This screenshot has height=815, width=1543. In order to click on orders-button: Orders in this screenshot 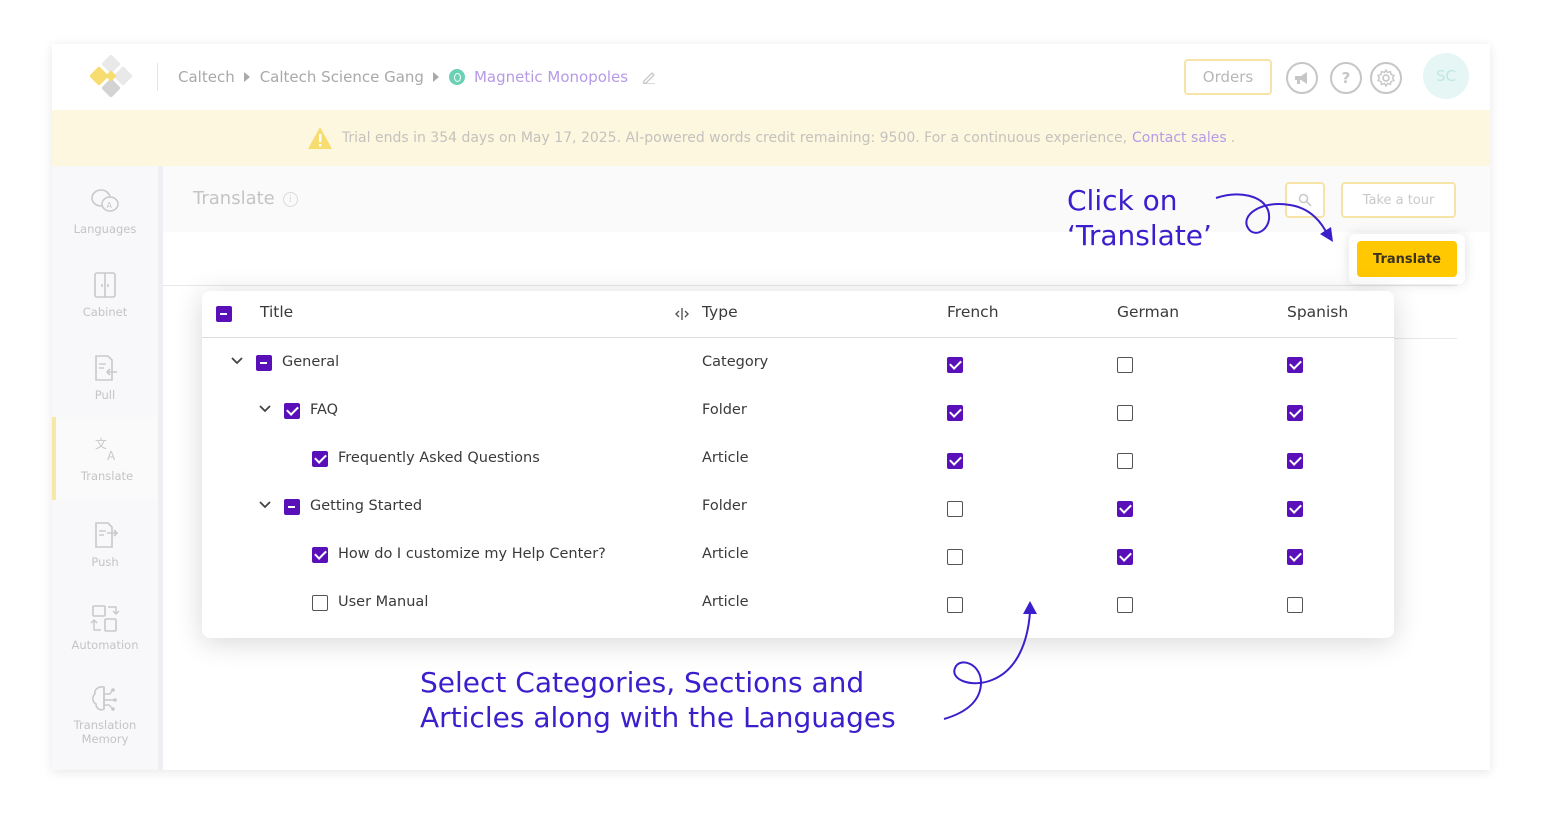, I will do `click(1228, 77)`.